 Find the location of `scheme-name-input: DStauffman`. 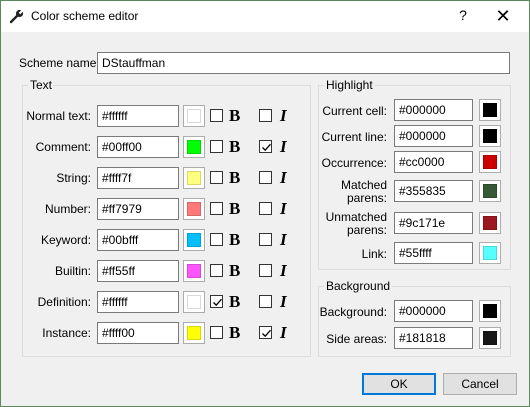

scheme-name-input: DStauffman is located at coordinates (303, 63).